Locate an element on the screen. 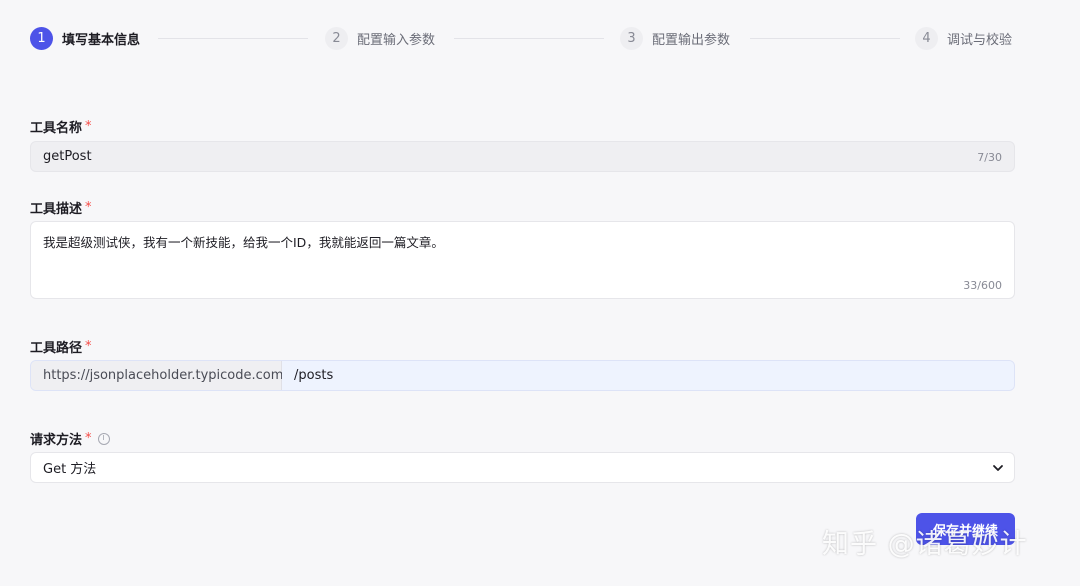 This screenshot has height=586, width=1080. step-label: 配置输出参数 is located at coordinates (691, 40).